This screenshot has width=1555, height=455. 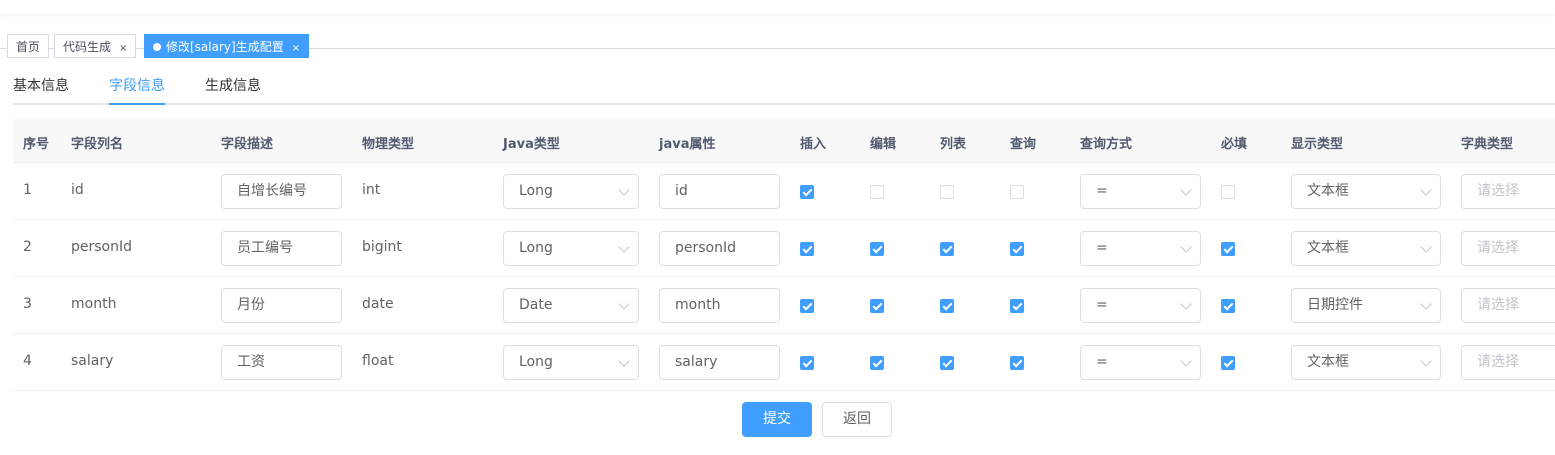 What do you see at coordinates (784, 248) in the screenshot?
I see `table-row: 2 personId 员工编号 bigint Long personId = 文本框 请选择` at bounding box center [784, 248].